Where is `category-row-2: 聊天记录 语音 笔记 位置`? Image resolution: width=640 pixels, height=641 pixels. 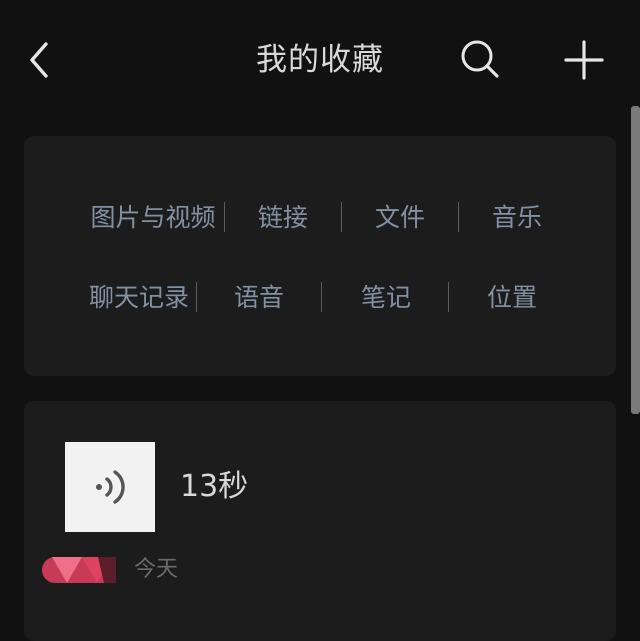
category-row-2: 聊天记录 语音 笔记 位置 is located at coordinates (320, 298).